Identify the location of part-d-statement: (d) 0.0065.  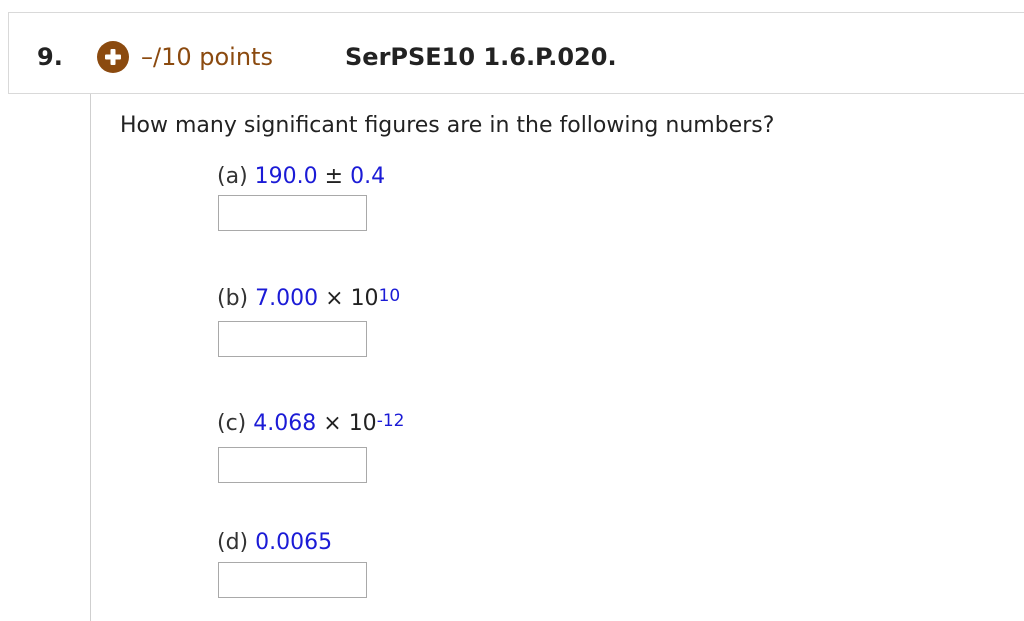
(274, 543).